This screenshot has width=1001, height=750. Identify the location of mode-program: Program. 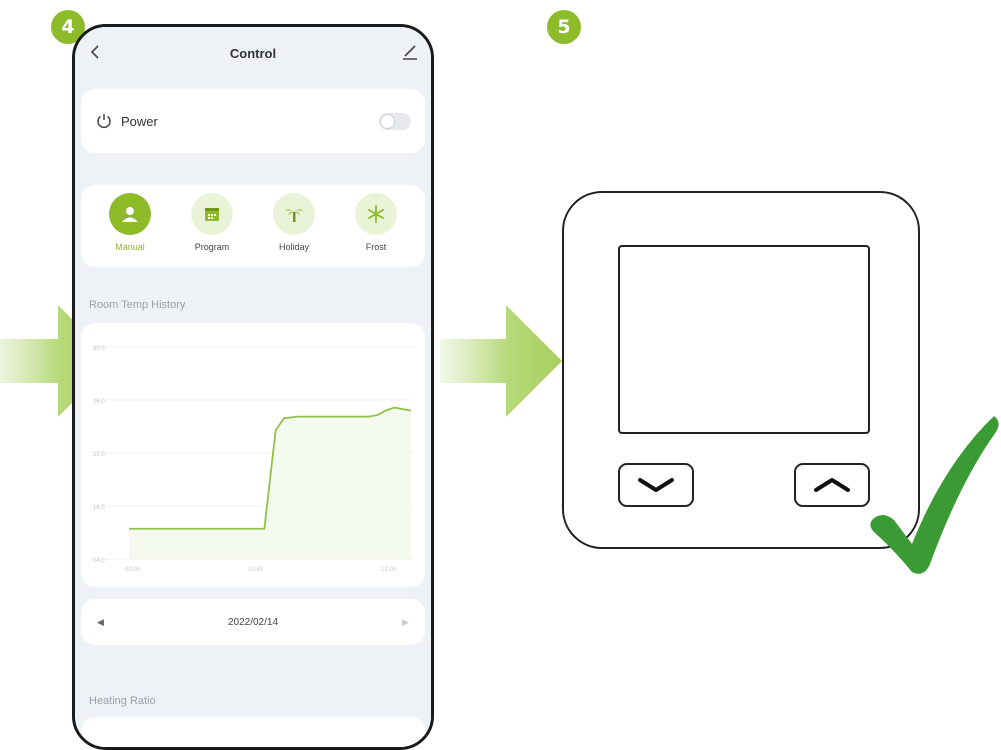
(212, 230).